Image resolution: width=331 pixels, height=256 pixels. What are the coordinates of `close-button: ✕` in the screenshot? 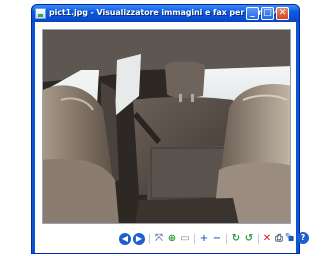 It's located at (282, 13).